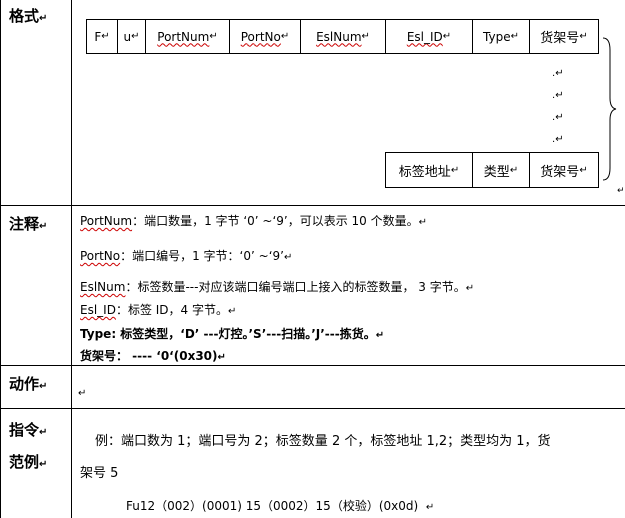 The height and width of the screenshot is (518, 625). I want to click on section-example-text-2: 范例, so click(24, 462).